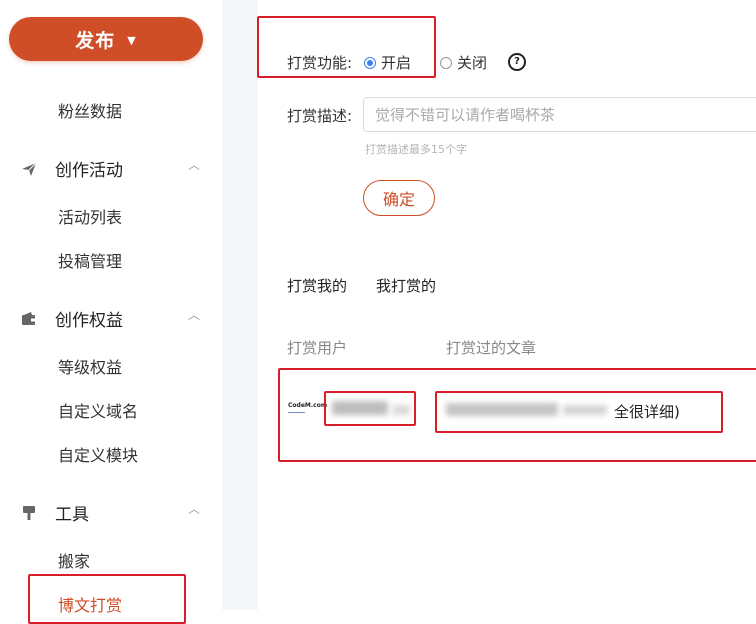  I want to click on sidebar-group-tools: 工具, so click(54, 512).